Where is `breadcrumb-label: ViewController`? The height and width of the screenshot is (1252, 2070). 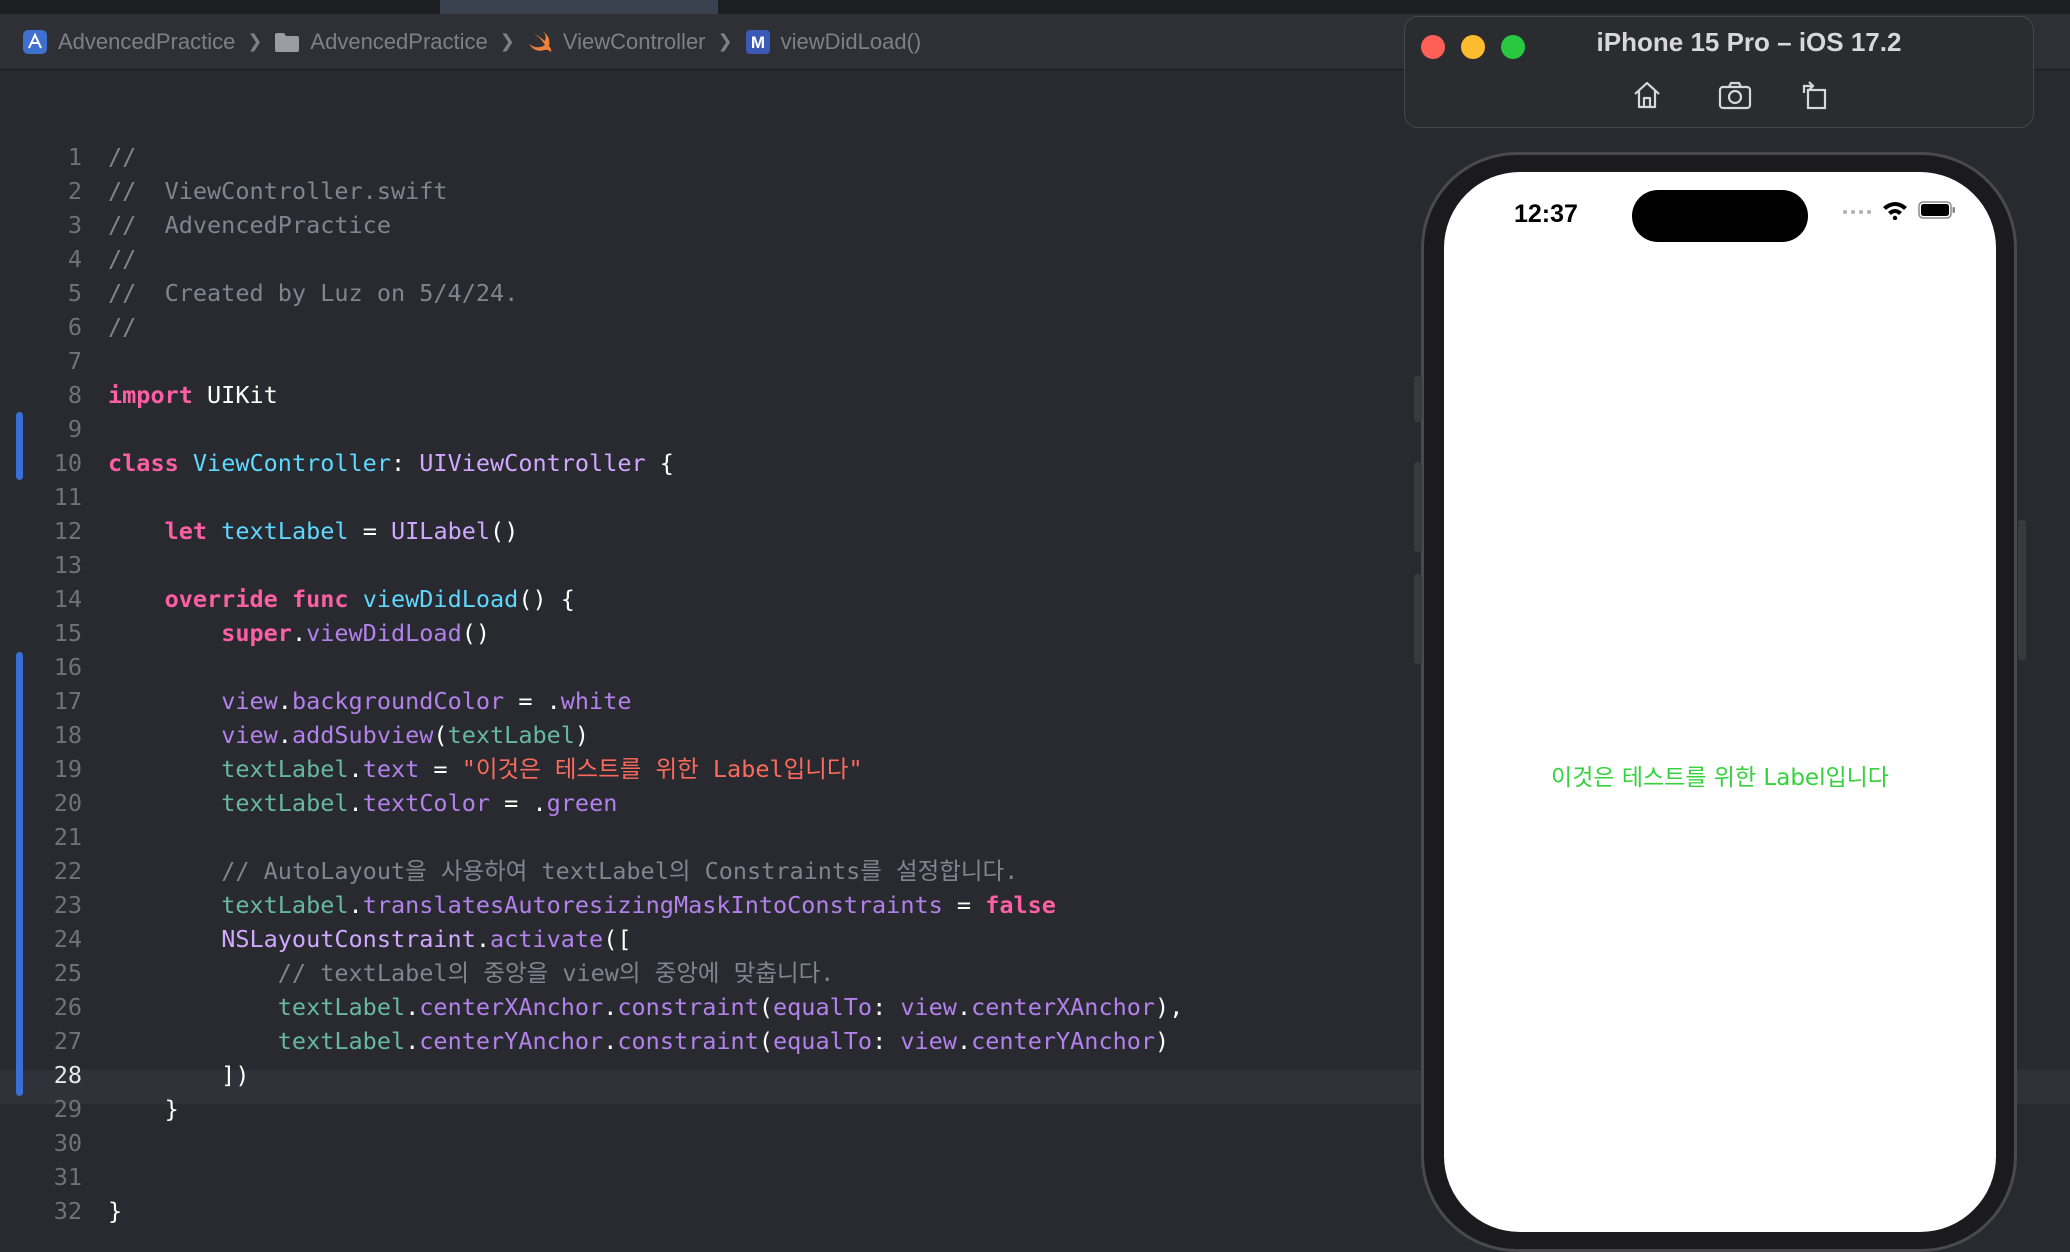
breadcrumb-label: ViewController is located at coordinates (634, 41).